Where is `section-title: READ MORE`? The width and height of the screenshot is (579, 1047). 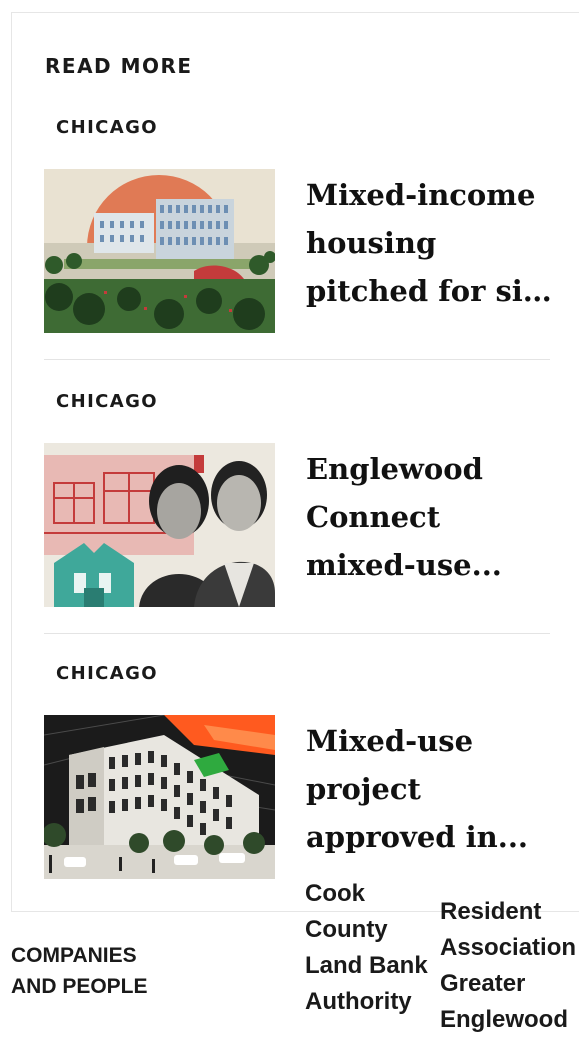
section-title: READ MORE is located at coordinates (119, 66).